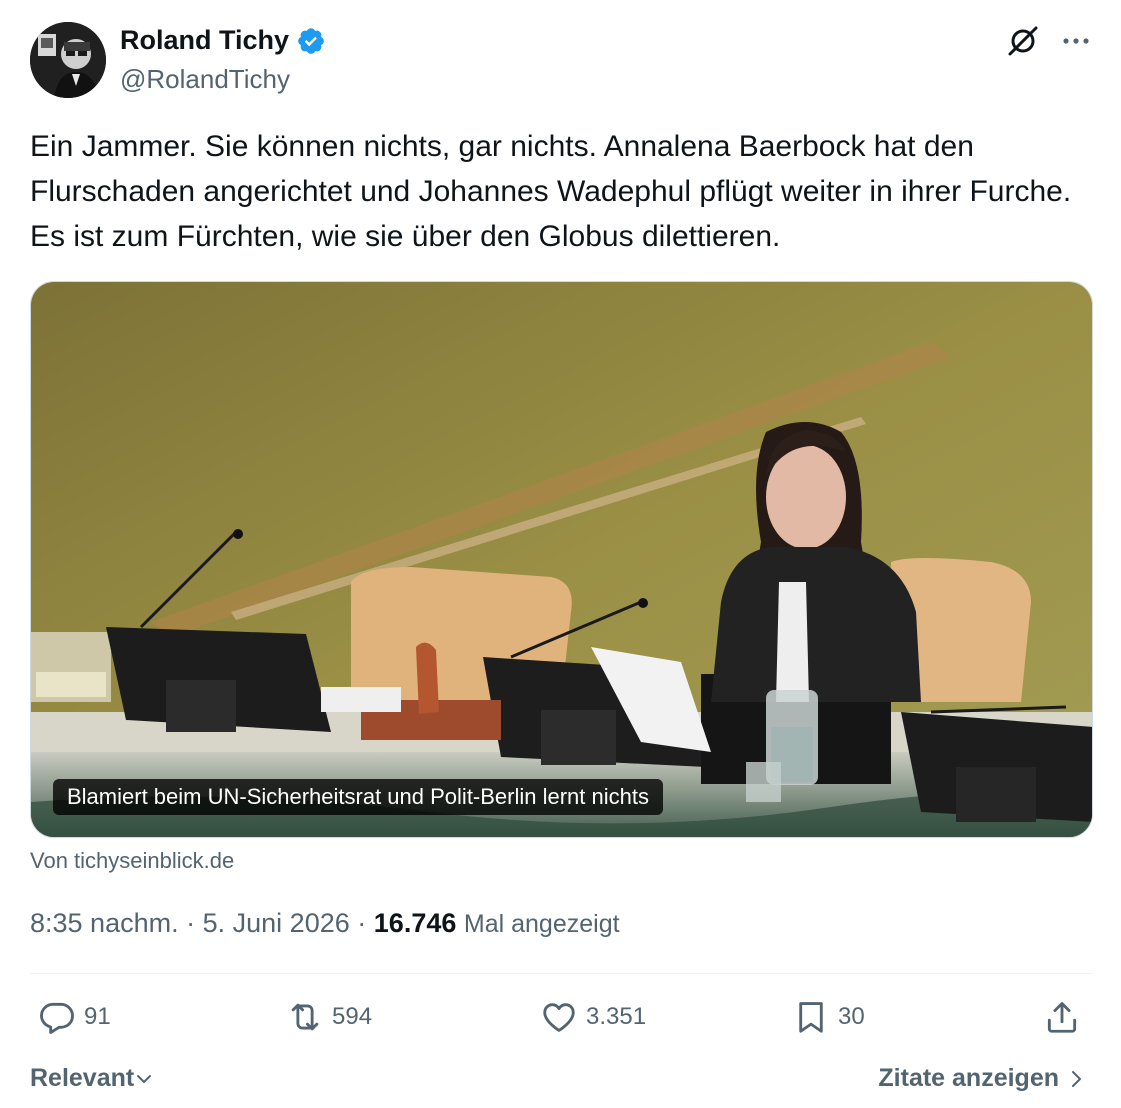 The width and height of the screenshot is (1121, 1108). I want to click on views-label: Mal angezeigt, so click(541, 924).